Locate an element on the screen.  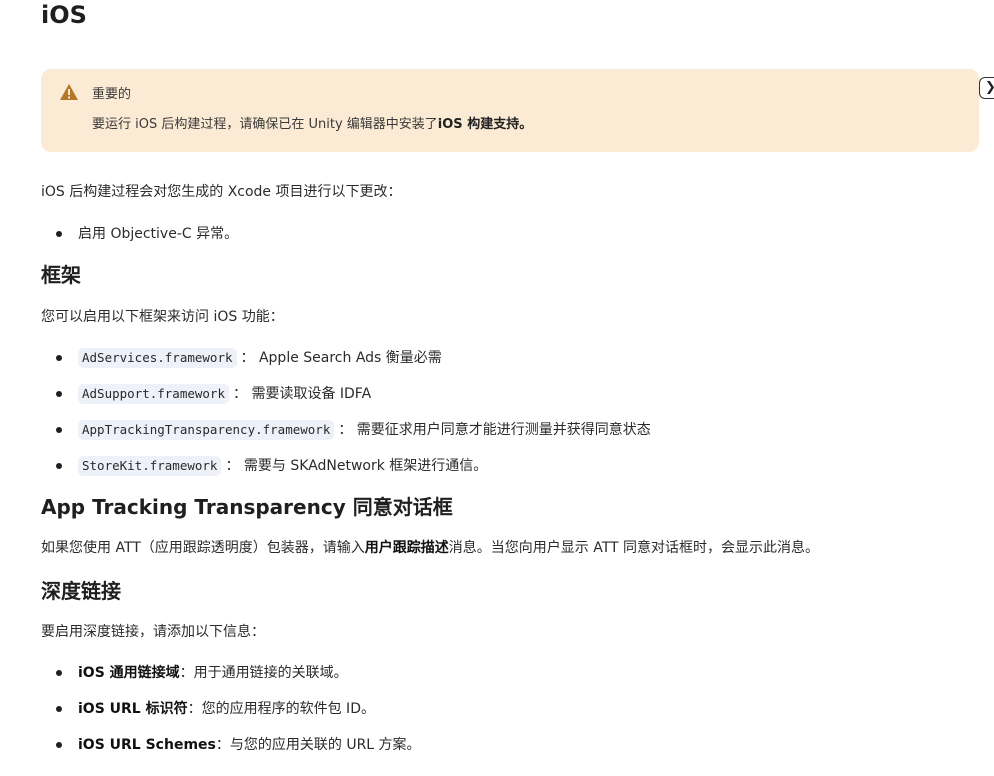
section-heading-frameworks: 框架 is located at coordinates (61, 275).